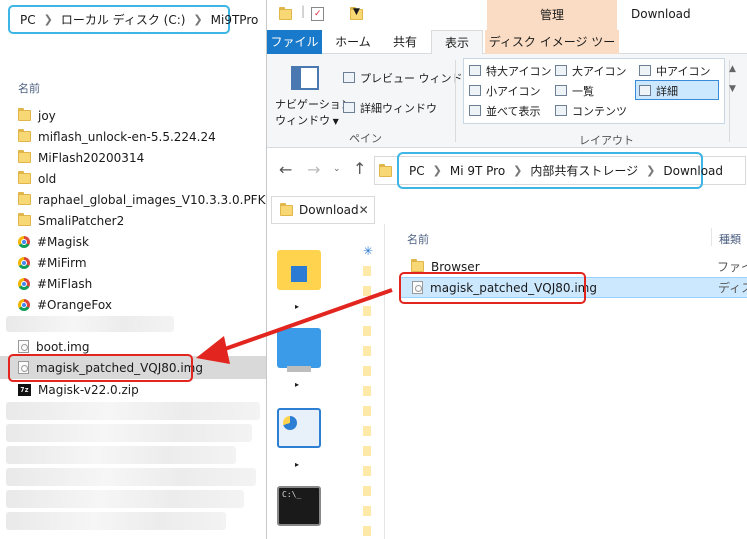  I want to click on list-icon, so click(561, 90).